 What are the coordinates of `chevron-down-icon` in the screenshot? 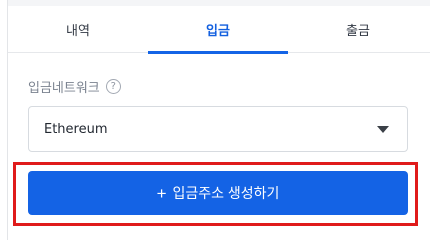 It's located at (383, 129).